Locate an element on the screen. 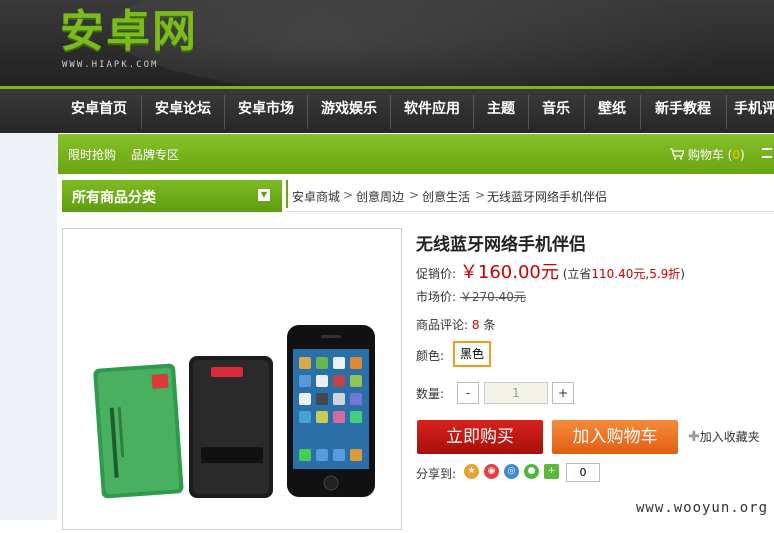  promo-price-row: 促销价: ￥160.00元 (立省110.40元,5.9折) is located at coordinates (550, 272).